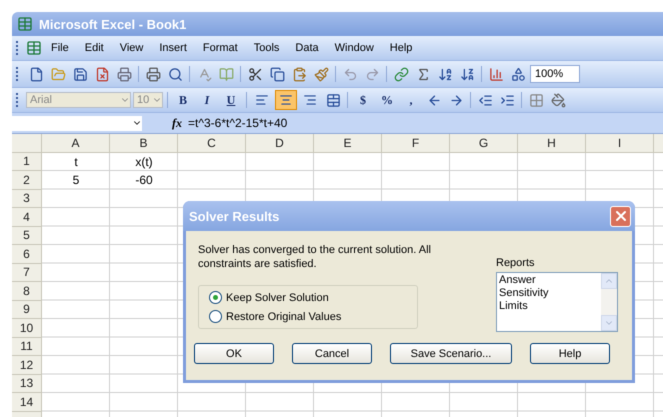 The width and height of the screenshot is (663, 417). Describe the element at coordinates (549, 306) in the screenshot. I see `list-item: Limits` at that location.